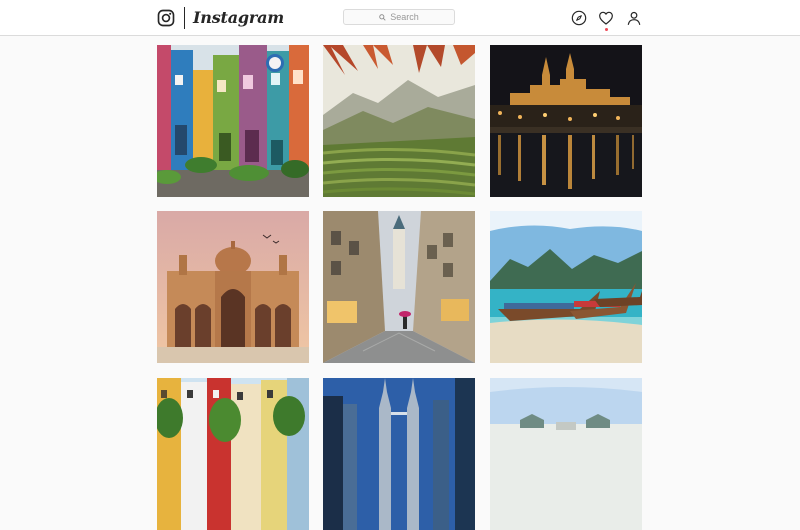 The height and width of the screenshot is (530, 800). I want to click on post-thumbnail-rice-terraces, so click(399, 121).